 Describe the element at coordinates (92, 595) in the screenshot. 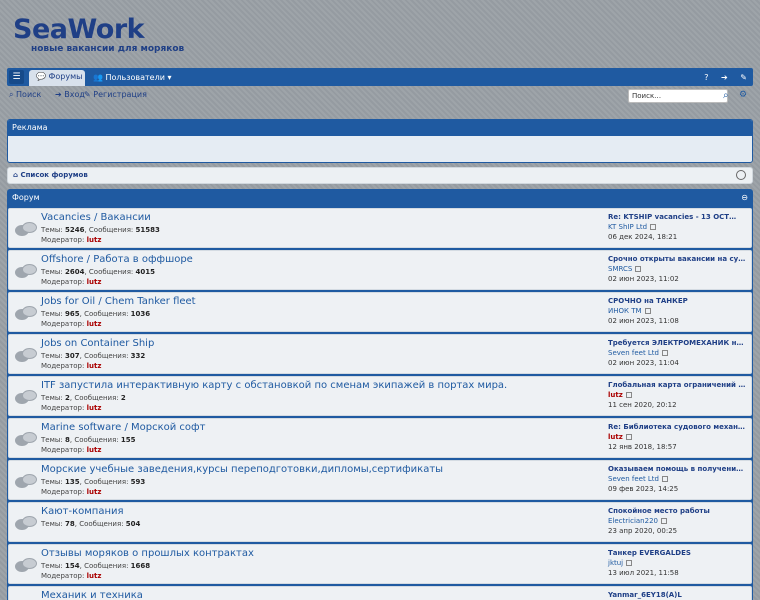

I see `forum-title: Механик и техника` at that location.